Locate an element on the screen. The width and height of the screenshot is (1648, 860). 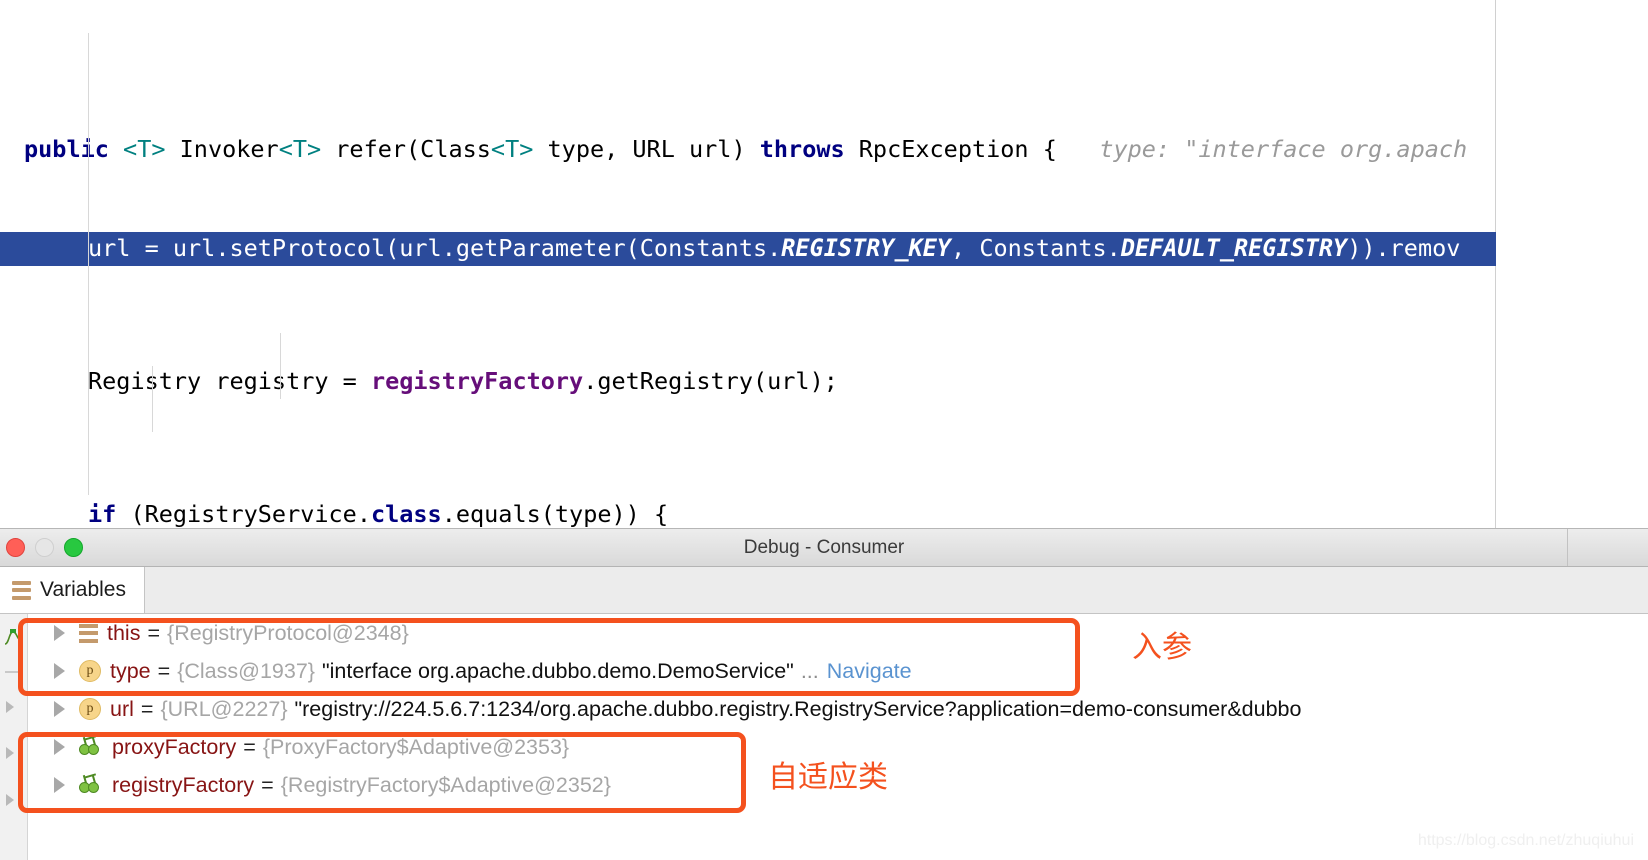
variable-ref: {URL@2227} is located at coordinates (224, 708).